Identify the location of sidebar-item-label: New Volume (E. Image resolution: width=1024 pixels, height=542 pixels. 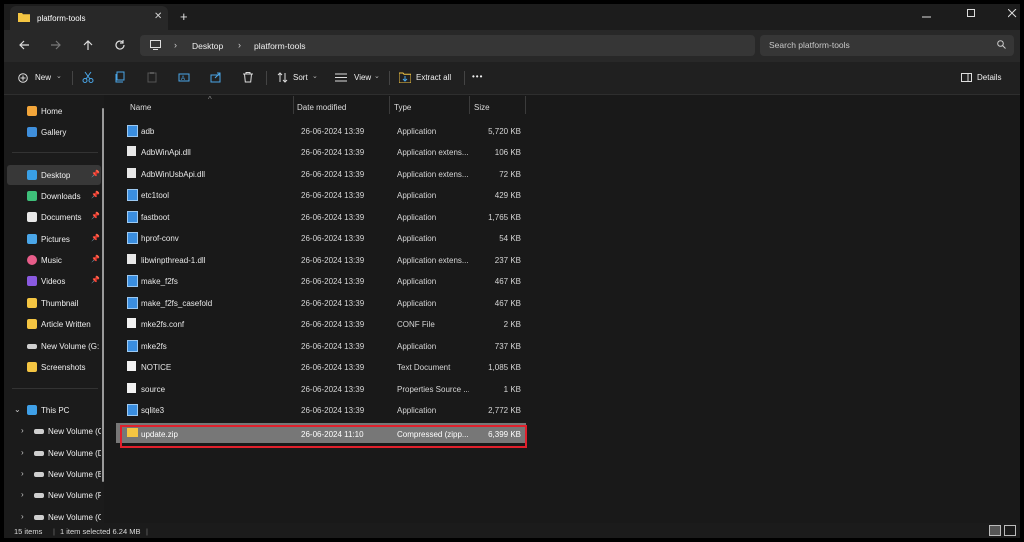
(74, 474).